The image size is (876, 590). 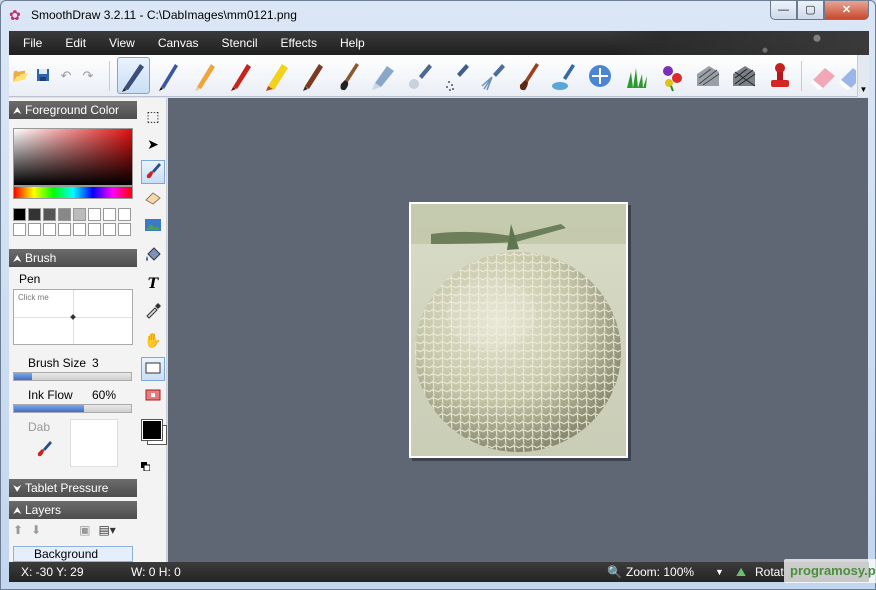 I want to click on pencil-icon, so click(x=204, y=75).